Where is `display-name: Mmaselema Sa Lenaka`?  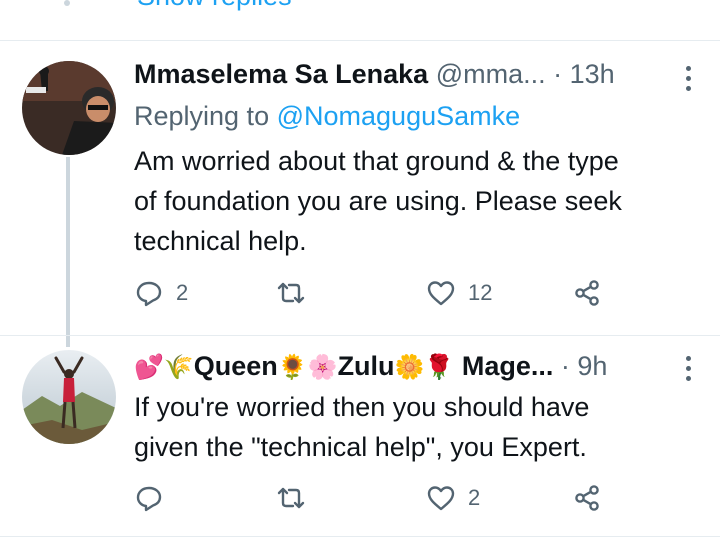 display-name: Mmaselema Sa Lenaka is located at coordinates (281, 74).